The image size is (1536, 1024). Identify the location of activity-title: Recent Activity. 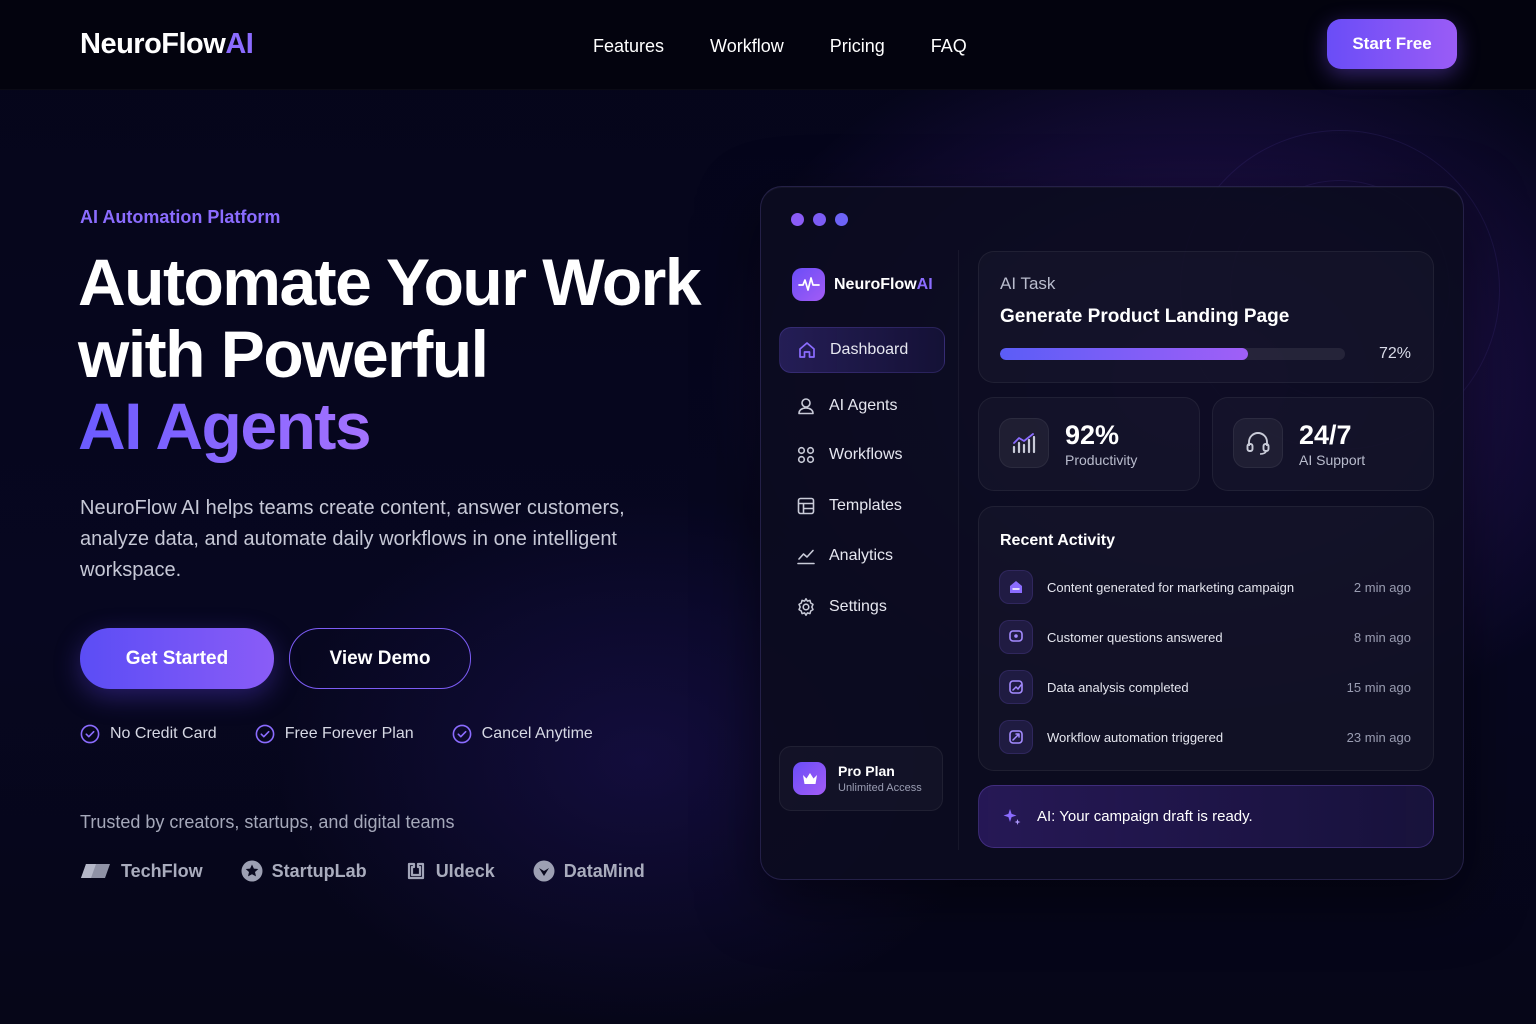
(1057, 540).